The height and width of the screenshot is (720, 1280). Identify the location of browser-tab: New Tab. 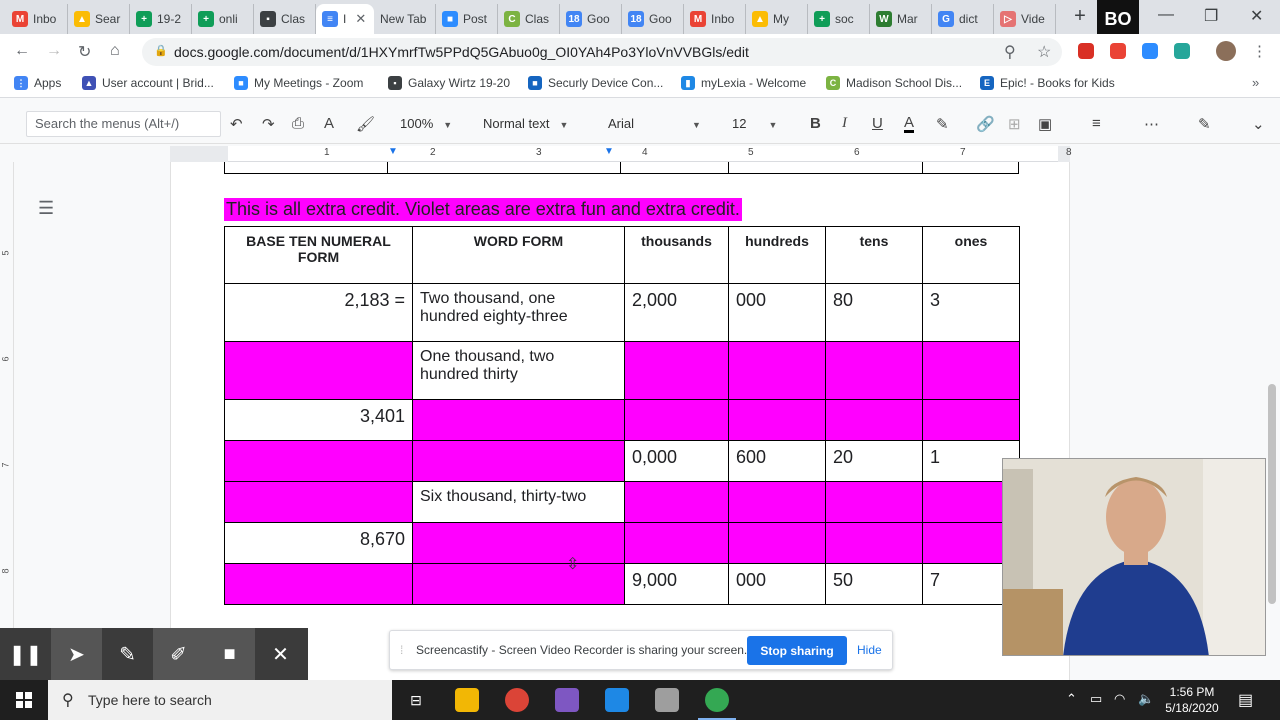
(405, 19).